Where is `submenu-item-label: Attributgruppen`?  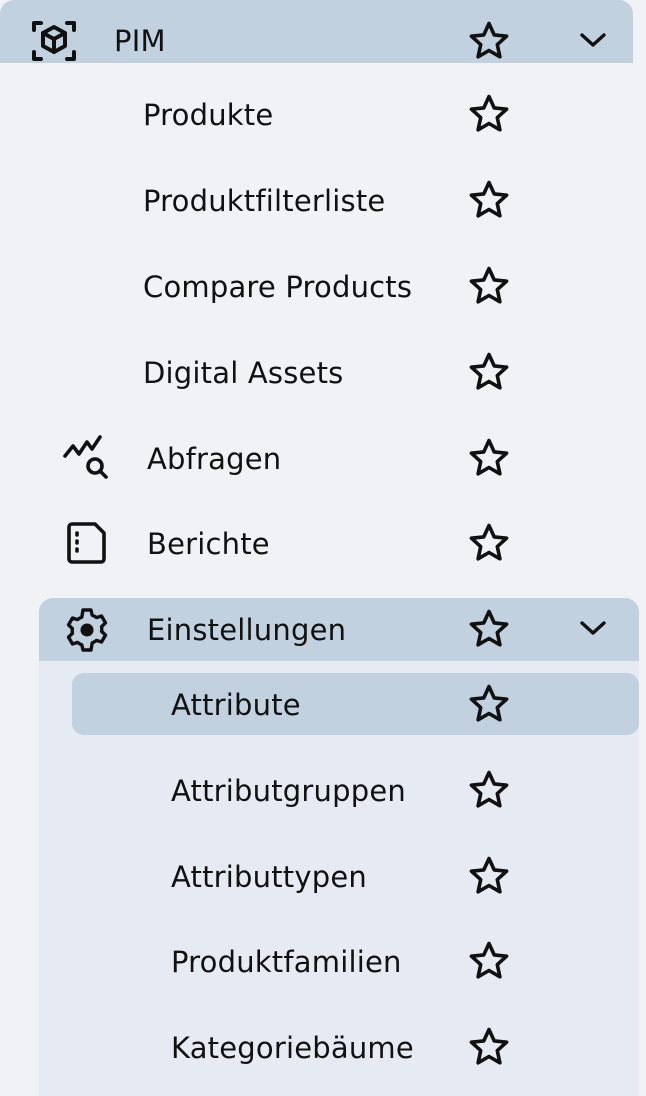
submenu-item-label: Attributgruppen is located at coordinates (288, 791).